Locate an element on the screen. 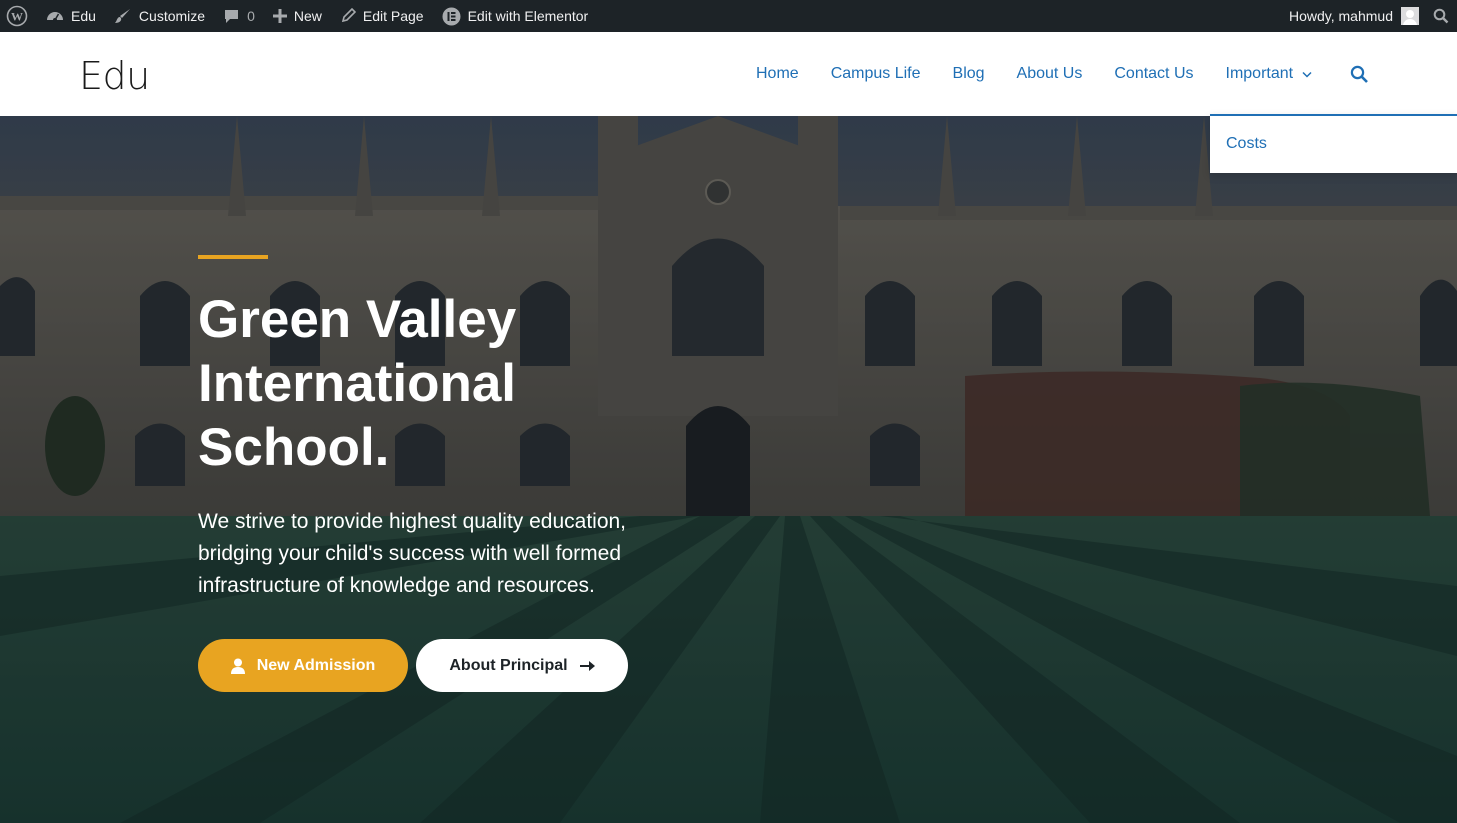  comments-count: 0 is located at coordinates (251, 16).